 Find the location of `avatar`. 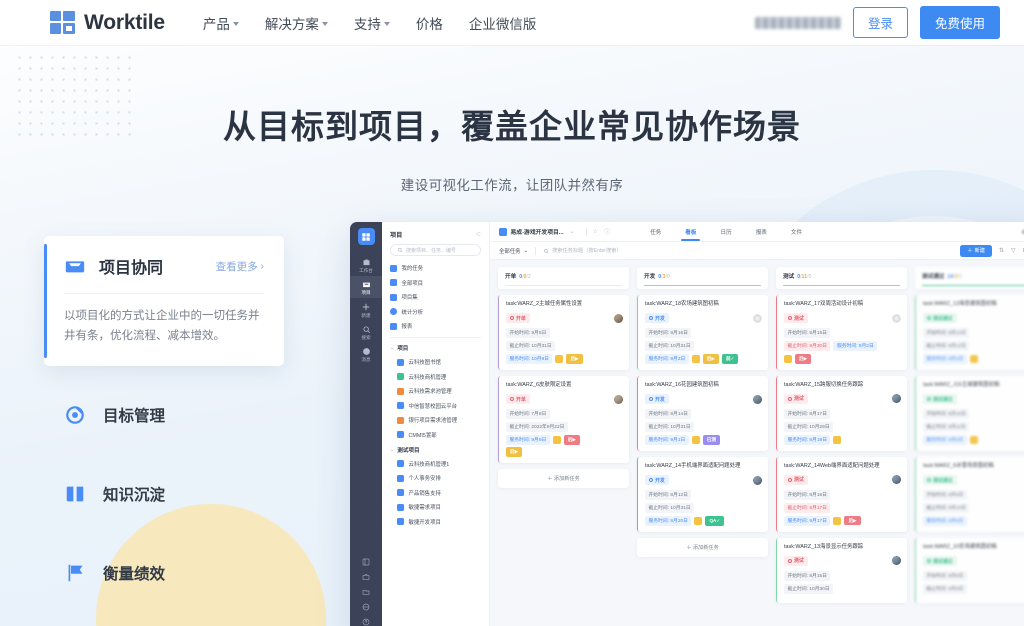

avatar is located at coordinates (618, 399).